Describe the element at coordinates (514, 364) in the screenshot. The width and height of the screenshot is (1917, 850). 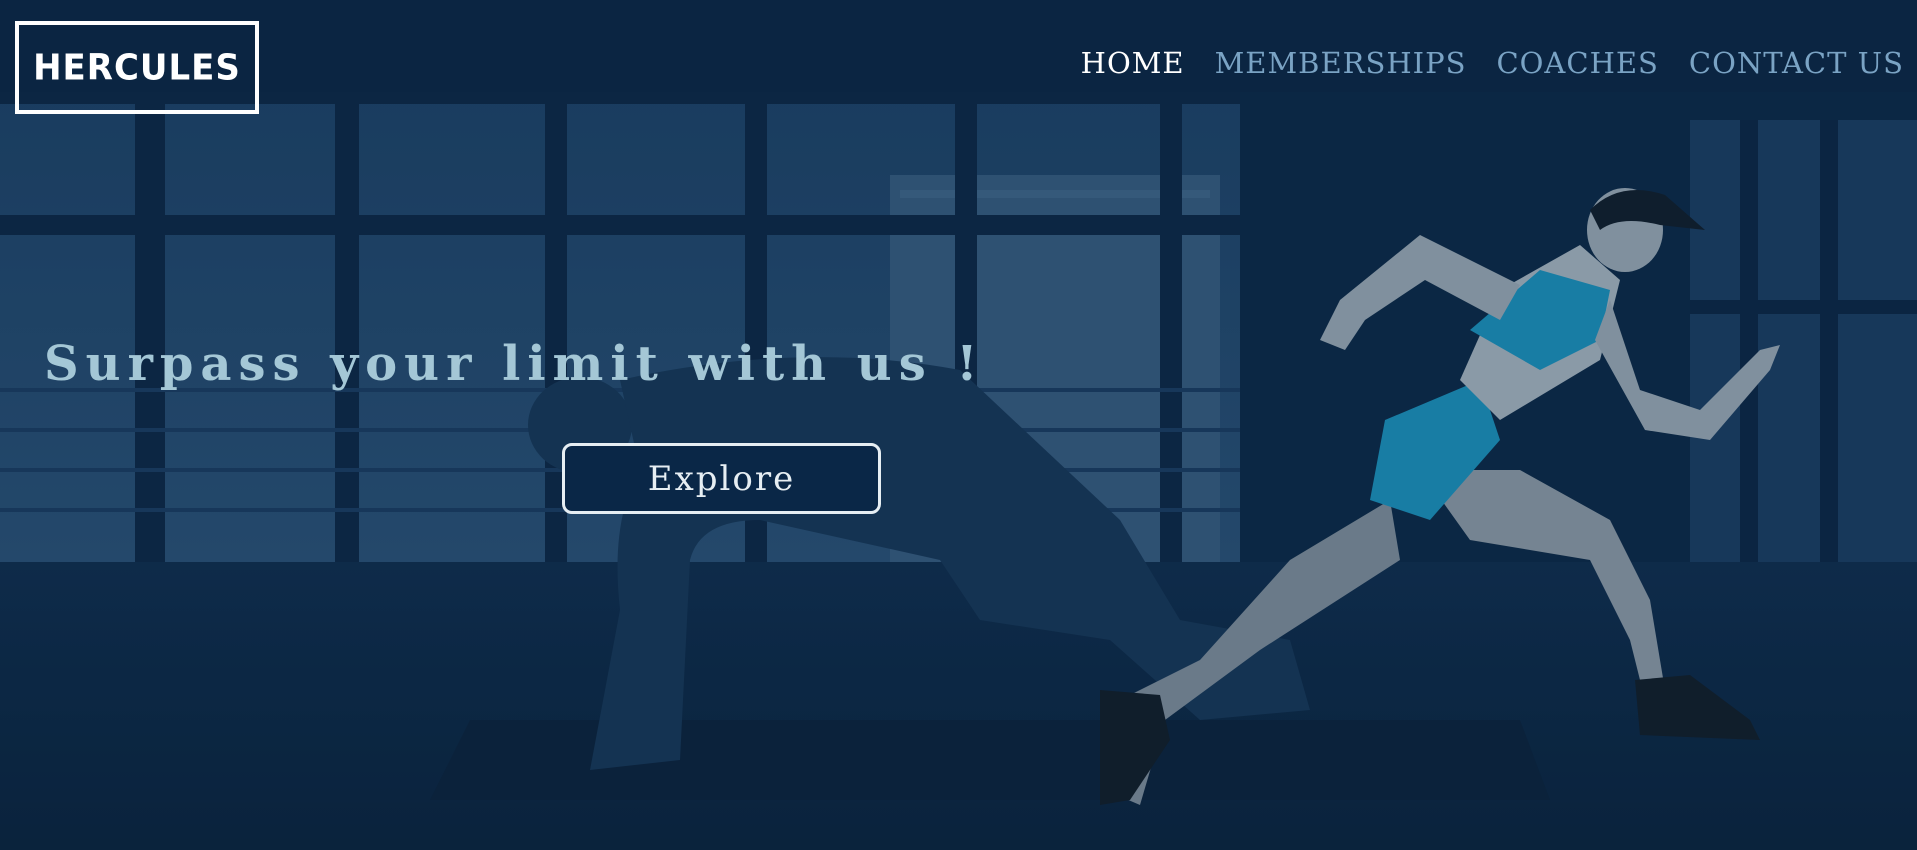
I see `hero-headline: Surpass your limit with us !` at that location.